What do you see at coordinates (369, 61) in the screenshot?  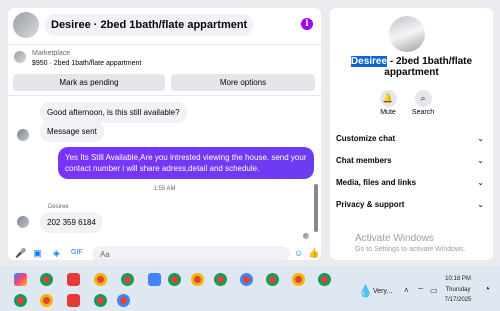 I see `contact-name-highlight: Desiree` at bounding box center [369, 61].